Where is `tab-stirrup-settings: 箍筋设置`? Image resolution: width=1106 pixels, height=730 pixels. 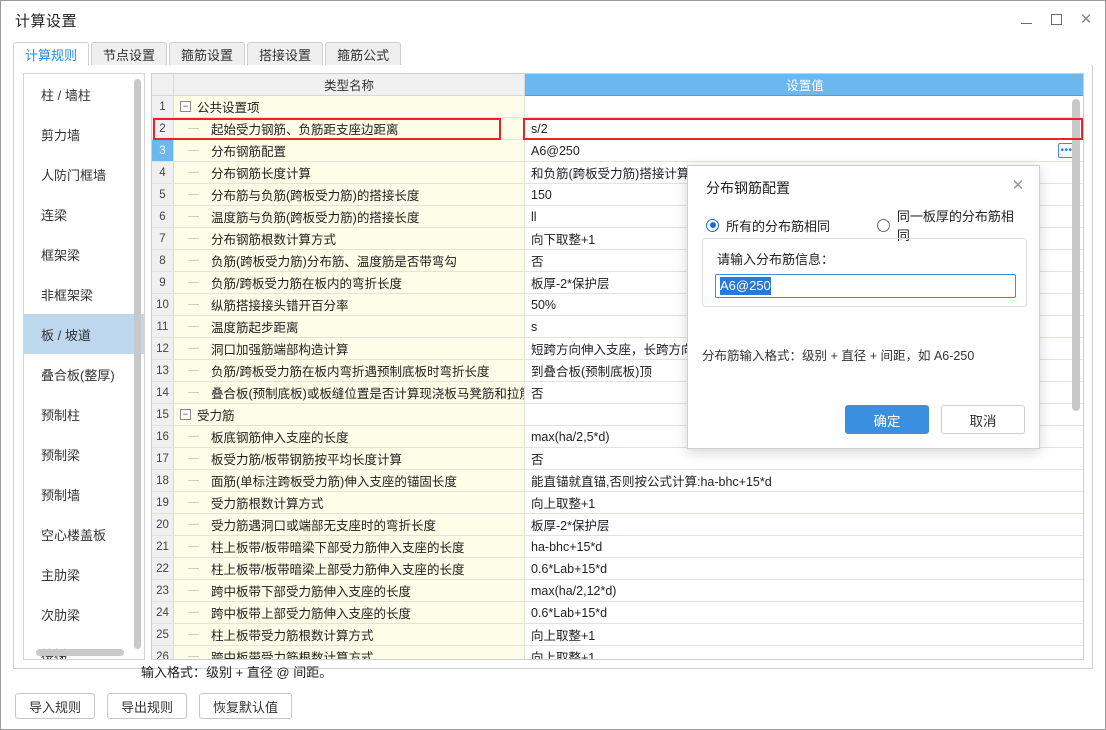 tab-stirrup-settings: 箍筋设置 is located at coordinates (207, 53).